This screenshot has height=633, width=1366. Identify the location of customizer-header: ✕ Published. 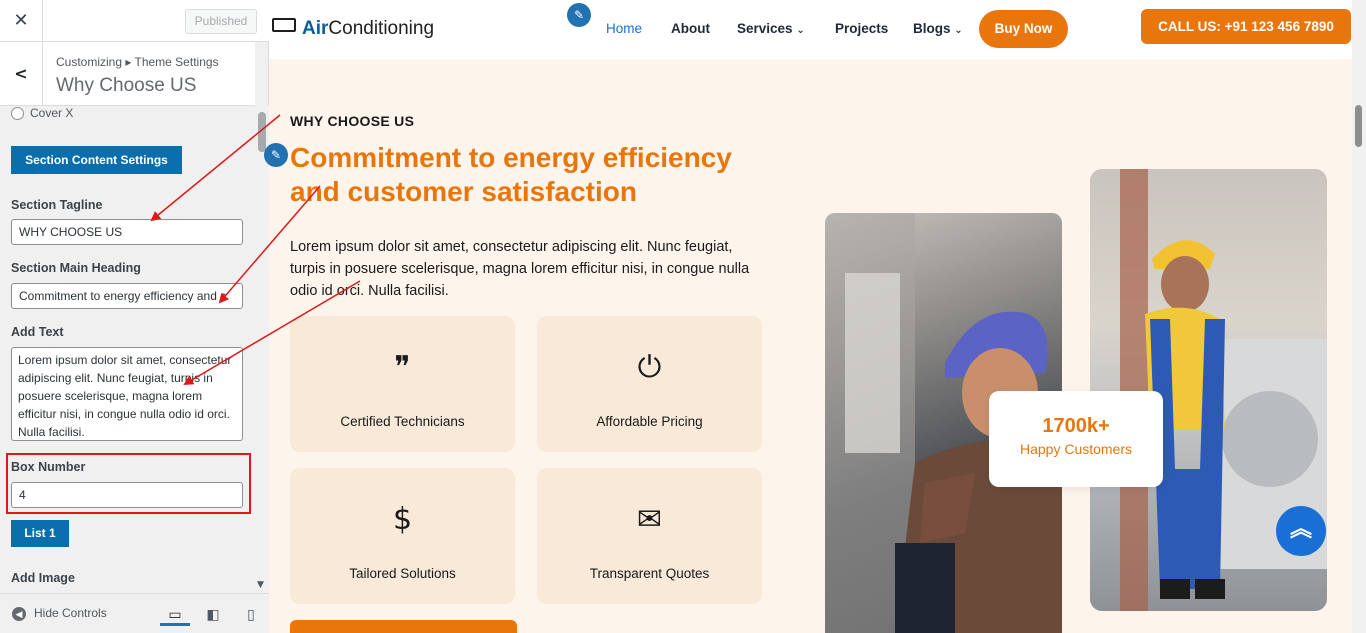
(134, 21).